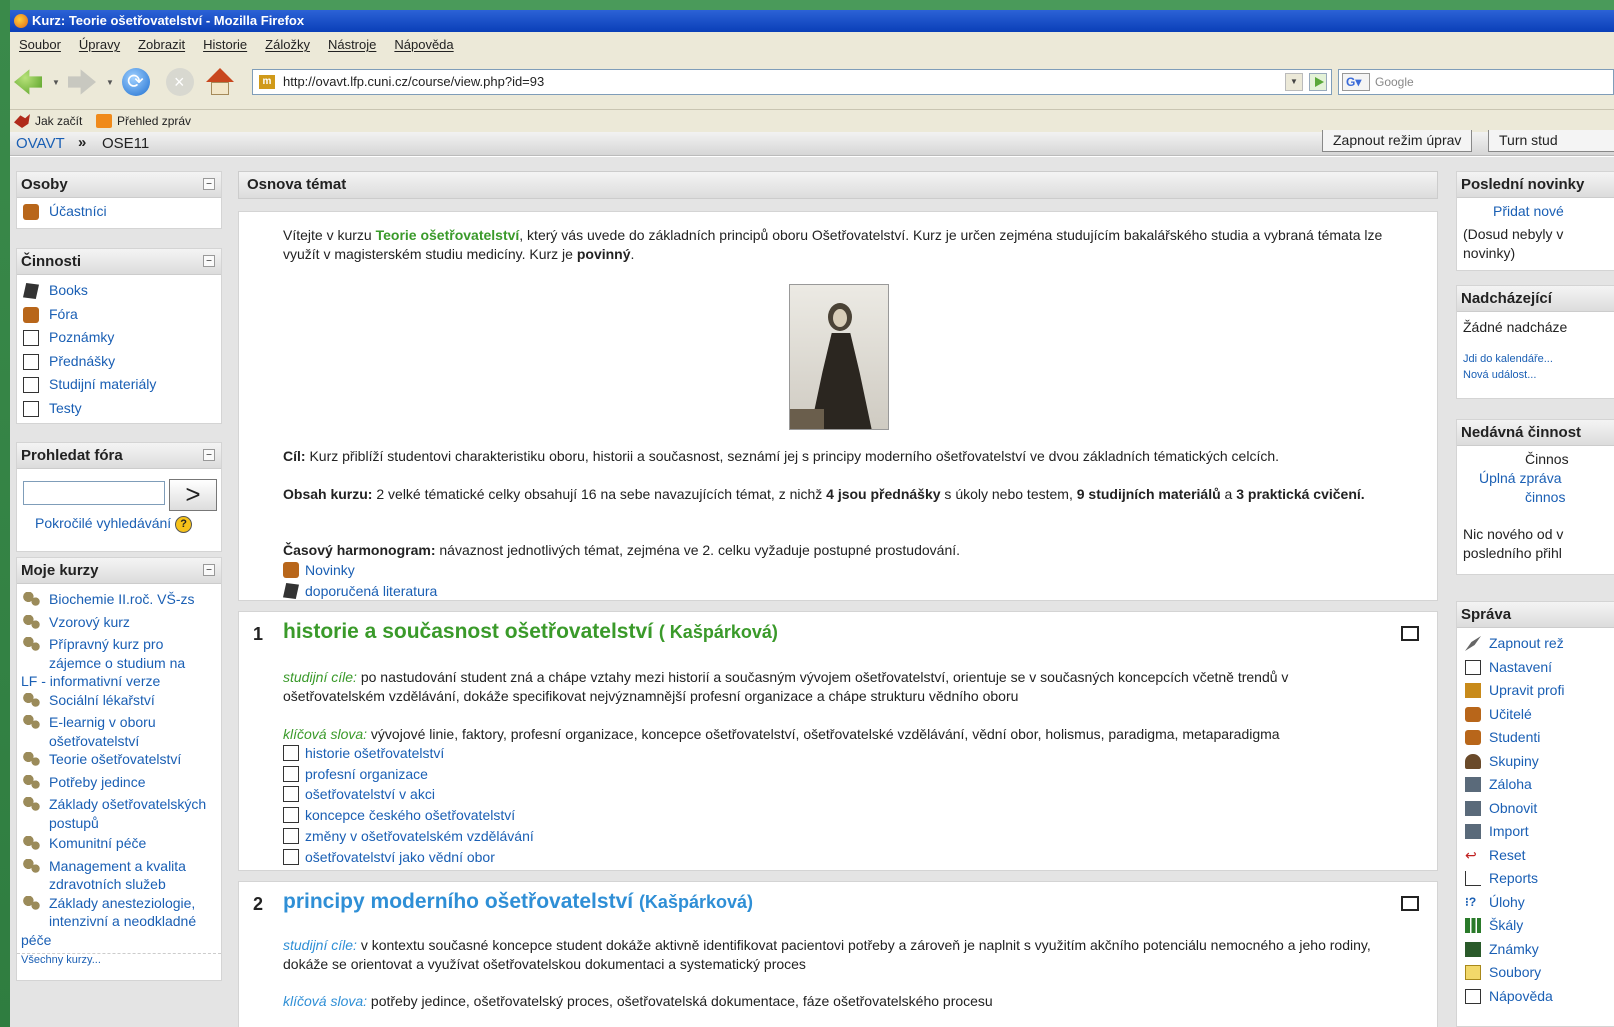 Image resolution: width=1614 pixels, height=1027 pixels. What do you see at coordinates (1535, 973) in the screenshot?
I see `admin-files: Soubory` at bounding box center [1535, 973].